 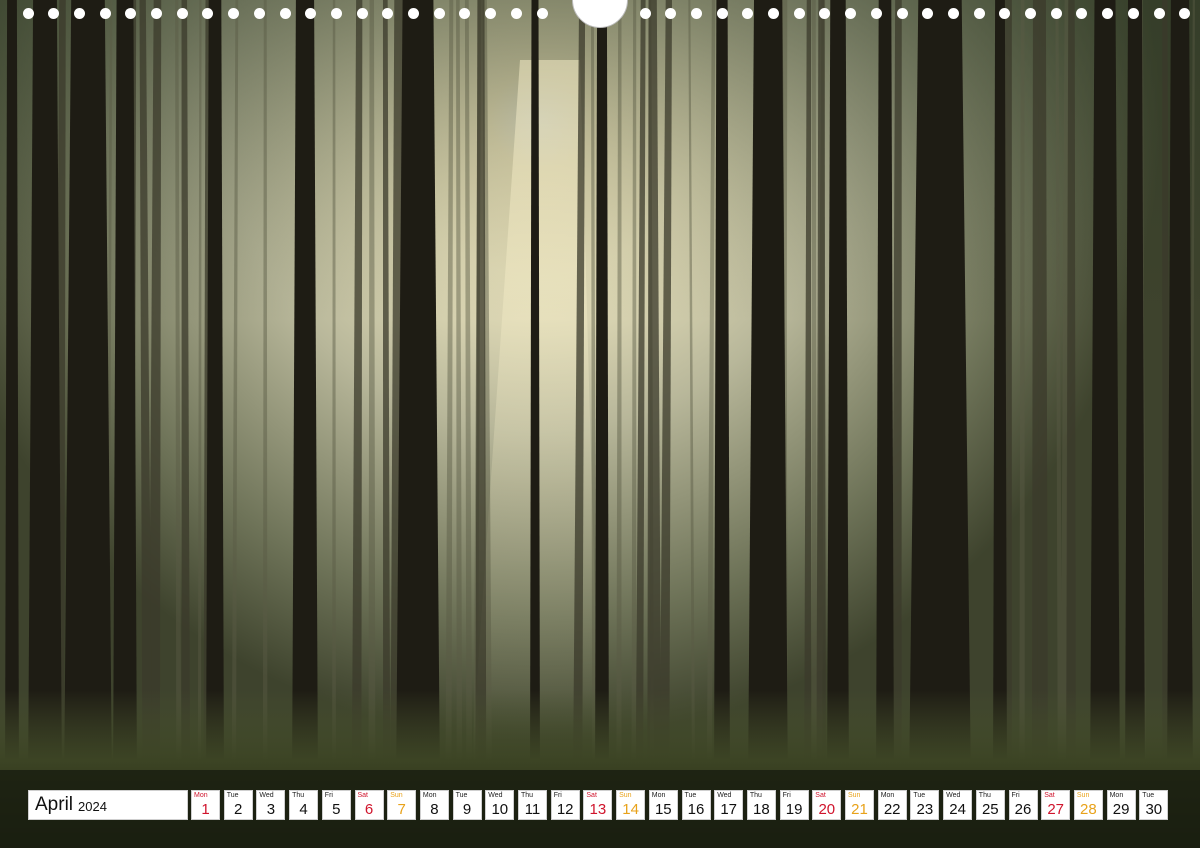 I want to click on day-cell: Mon 1, so click(x=205, y=805).